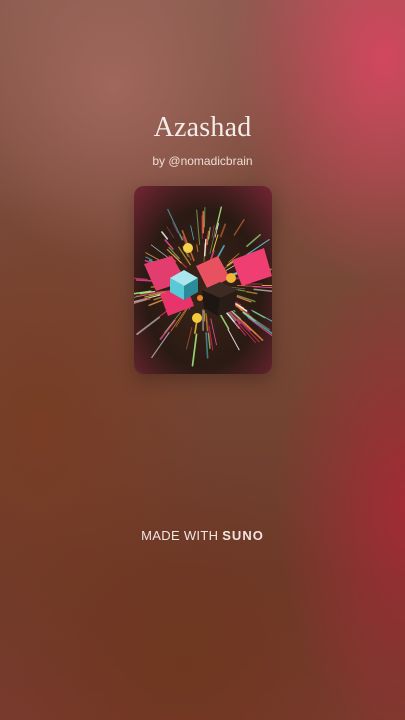 This screenshot has width=405, height=720. I want to click on suno-brand: SUNO, so click(243, 535).